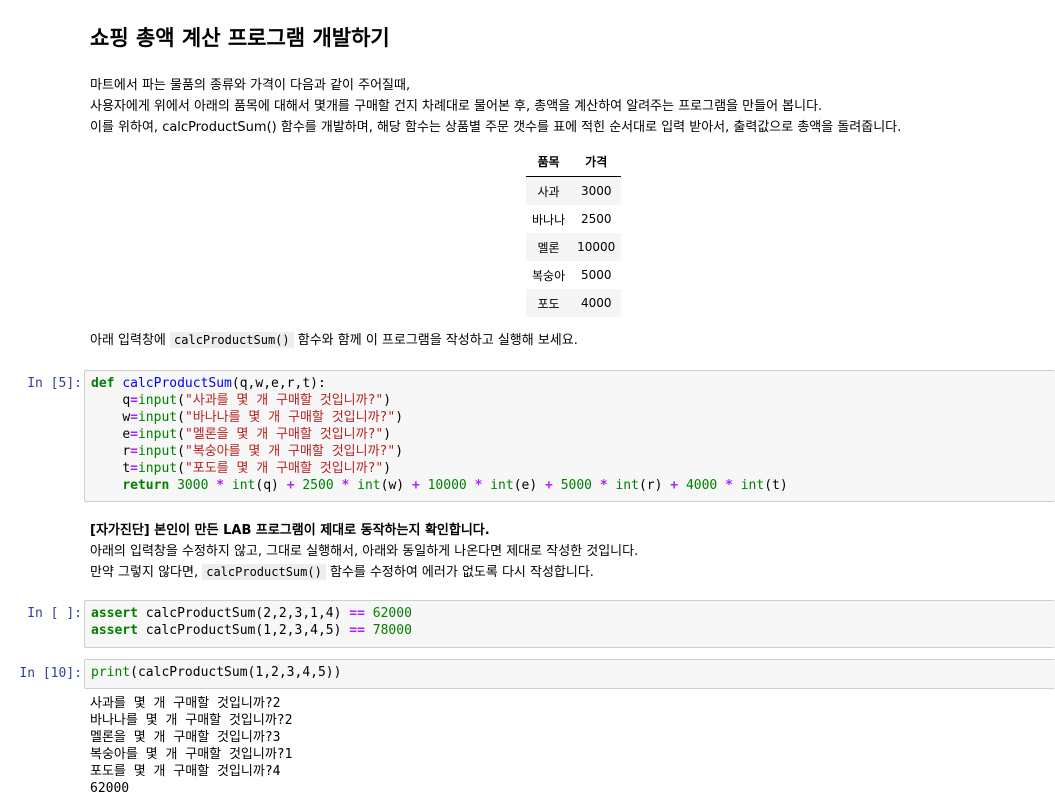  I want to click on code-call: (calcProductSum(1,2,3,4,5)), so click(236, 672).